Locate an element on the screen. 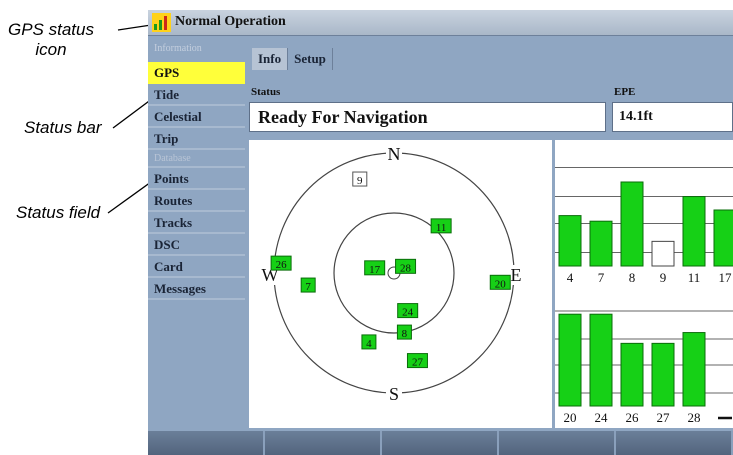 The width and height of the screenshot is (733, 455). direction-label-e: E is located at coordinates (516, 275).